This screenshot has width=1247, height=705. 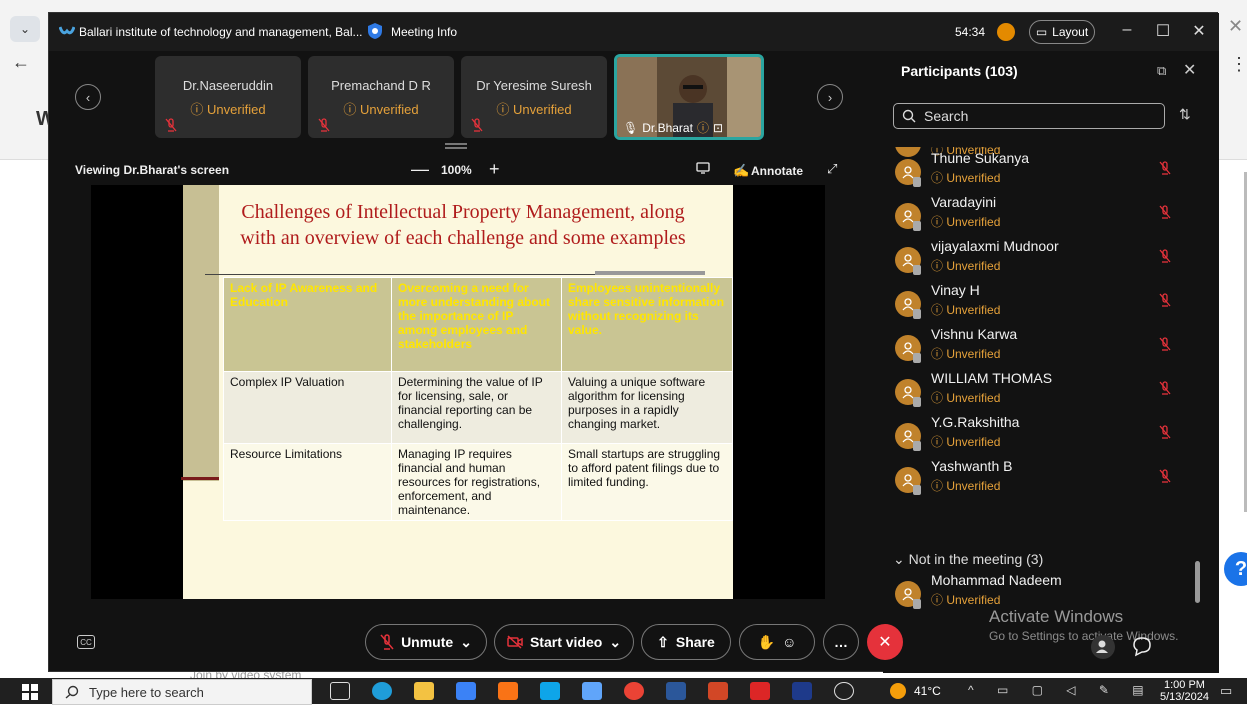 What do you see at coordinates (975, 422) in the screenshot?
I see `participant-name: Y.G.Rakshitha` at bounding box center [975, 422].